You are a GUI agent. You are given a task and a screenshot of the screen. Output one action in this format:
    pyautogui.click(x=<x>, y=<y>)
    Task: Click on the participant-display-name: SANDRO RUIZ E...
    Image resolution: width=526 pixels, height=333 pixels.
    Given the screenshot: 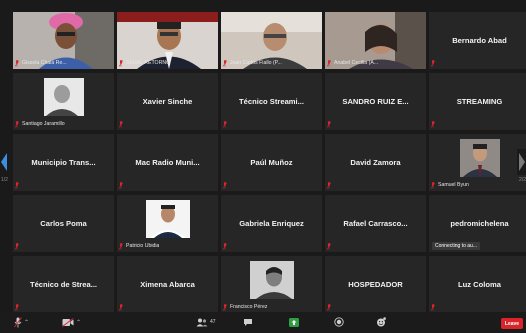 What is the action you would take?
    pyautogui.click(x=375, y=101)
    